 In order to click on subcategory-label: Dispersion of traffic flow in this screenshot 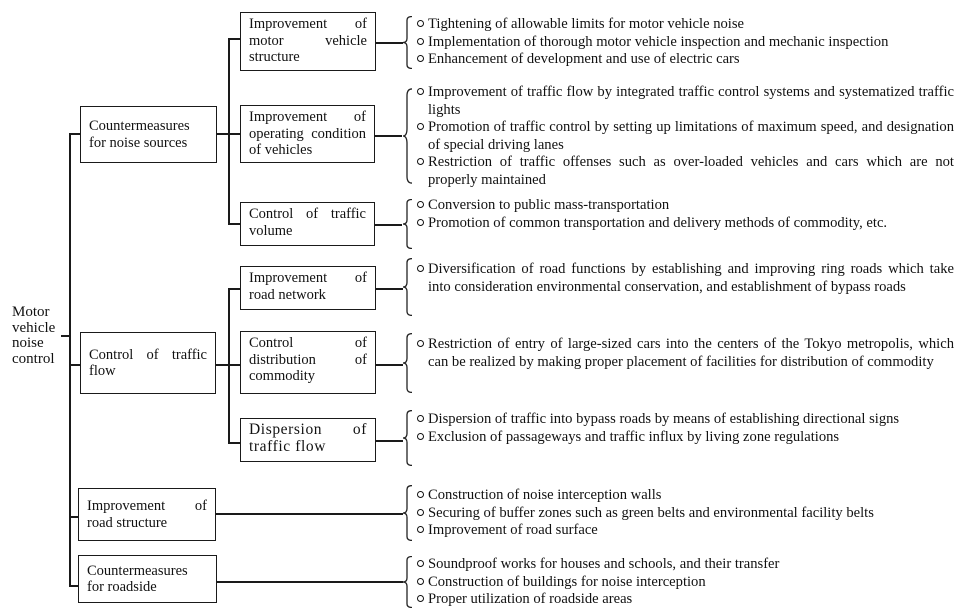, I will do `click(308, 438)`.